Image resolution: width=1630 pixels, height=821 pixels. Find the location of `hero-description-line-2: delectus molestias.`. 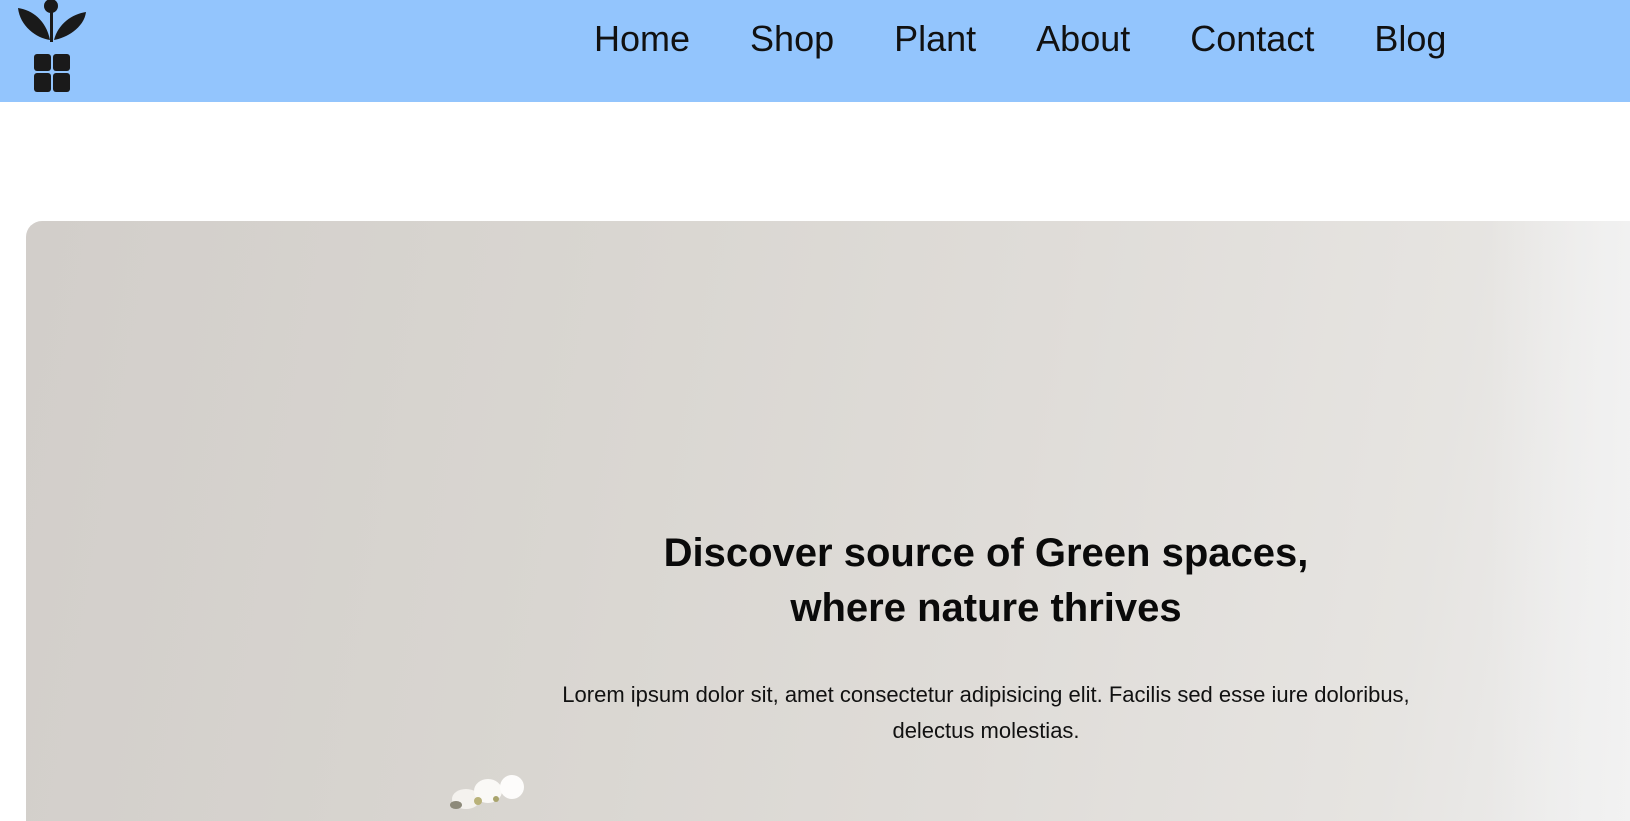

hero-description-line-2: delectus molestias. is located at coordinates (986, 730).